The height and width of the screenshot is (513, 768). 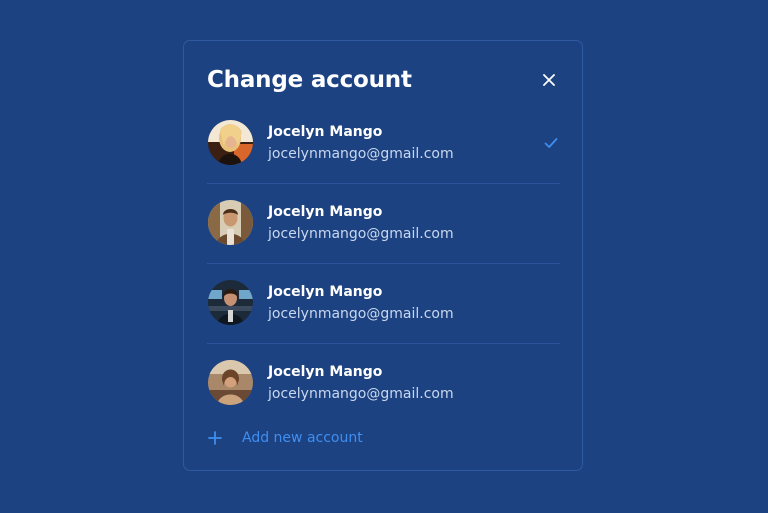 I want to click on close-button, so click(x=549, y=80).